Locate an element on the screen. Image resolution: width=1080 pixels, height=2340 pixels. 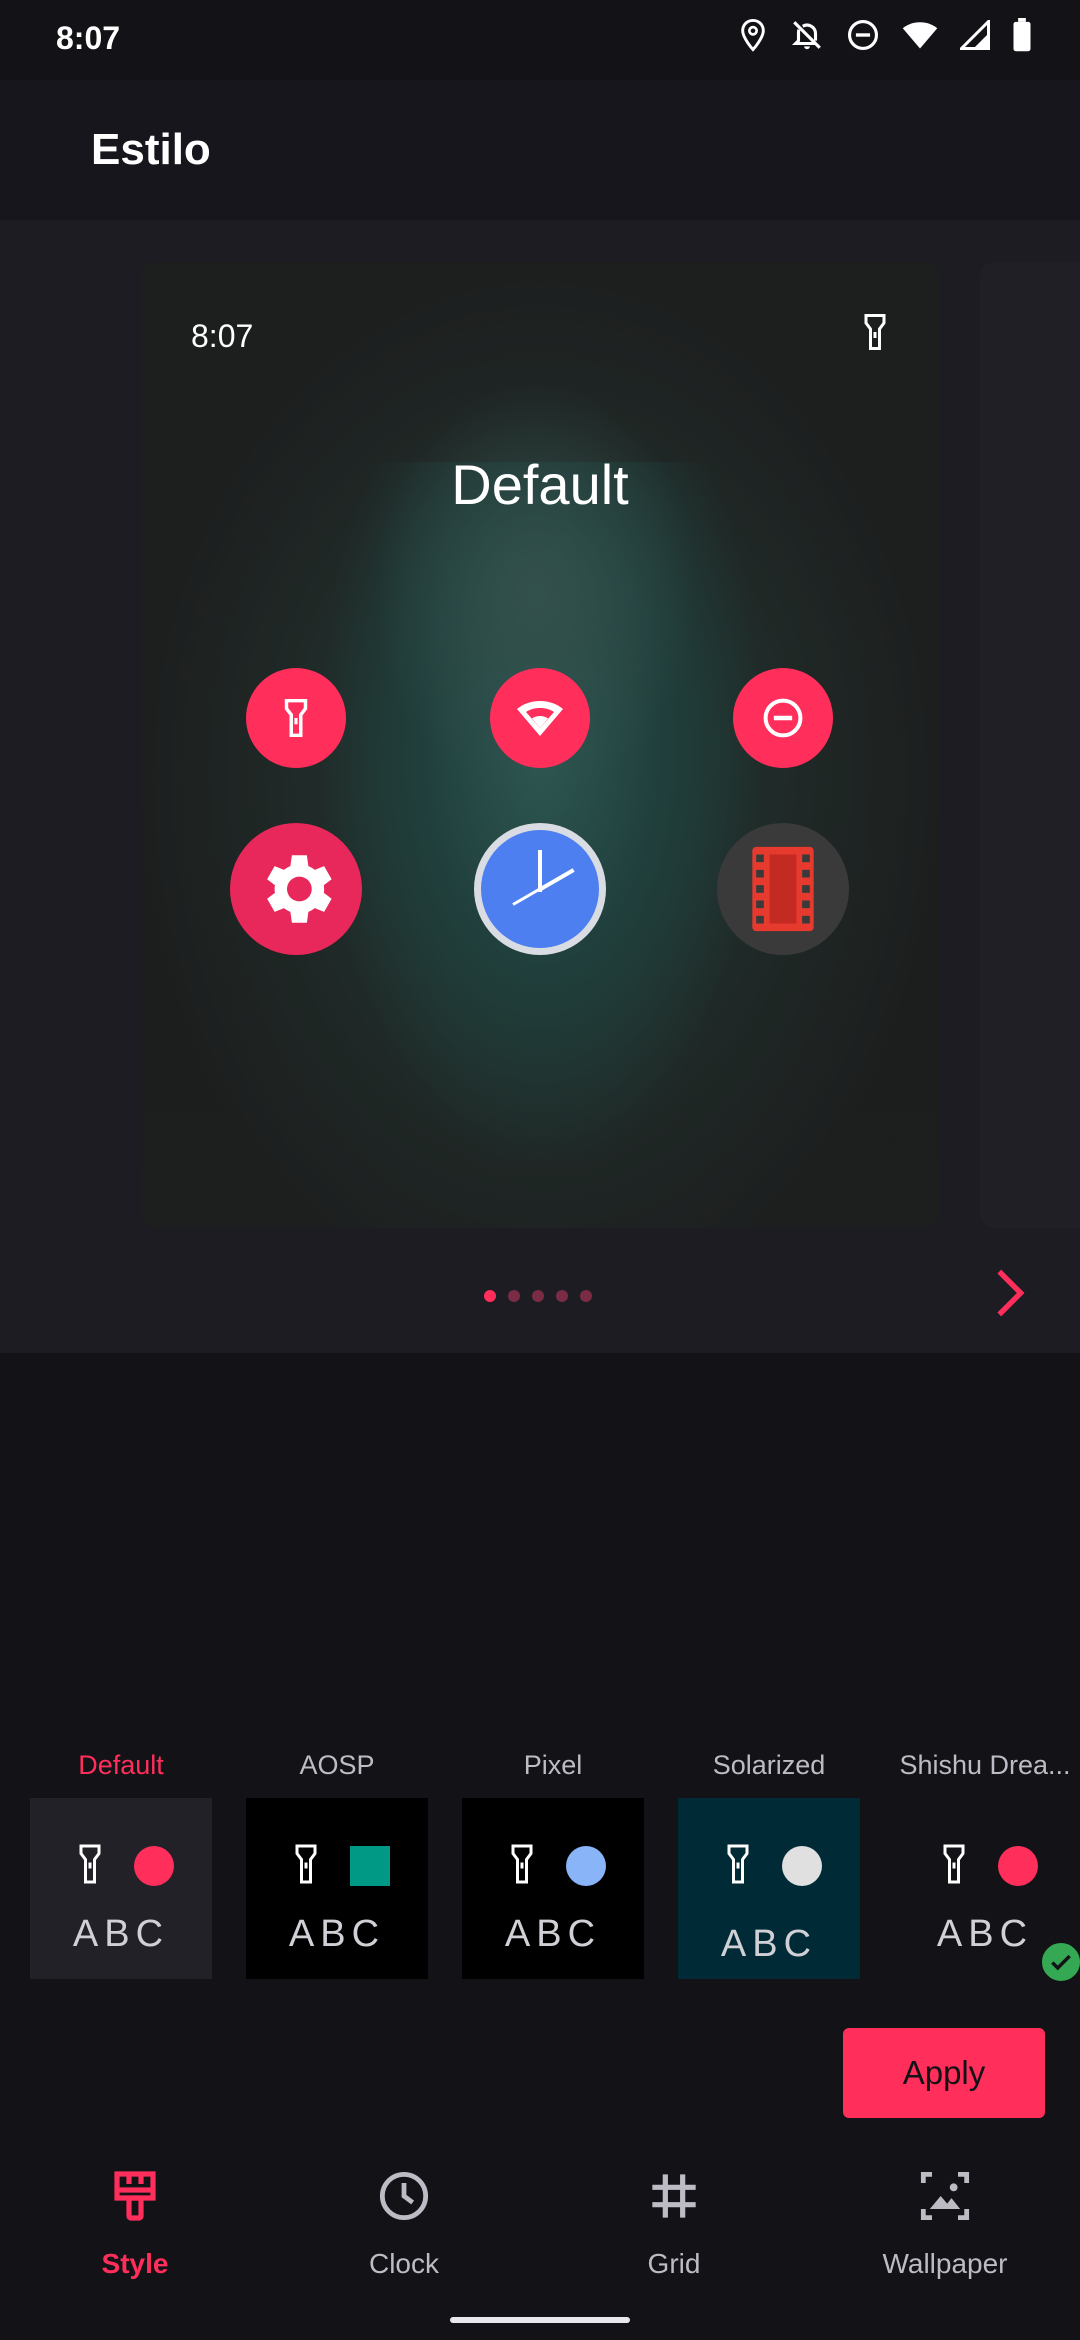
selected-check-icon is located at coordinates (1059, 1962).